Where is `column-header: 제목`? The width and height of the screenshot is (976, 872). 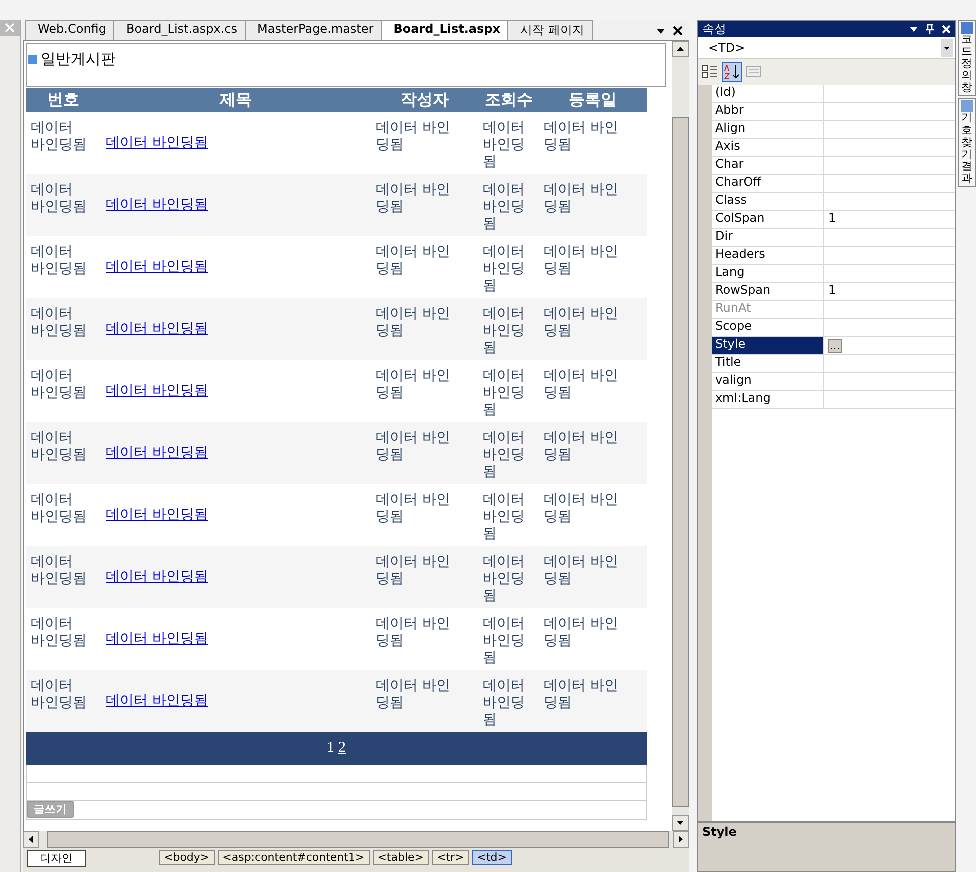
column-header: 제목 is located at coordinates (235, 100).